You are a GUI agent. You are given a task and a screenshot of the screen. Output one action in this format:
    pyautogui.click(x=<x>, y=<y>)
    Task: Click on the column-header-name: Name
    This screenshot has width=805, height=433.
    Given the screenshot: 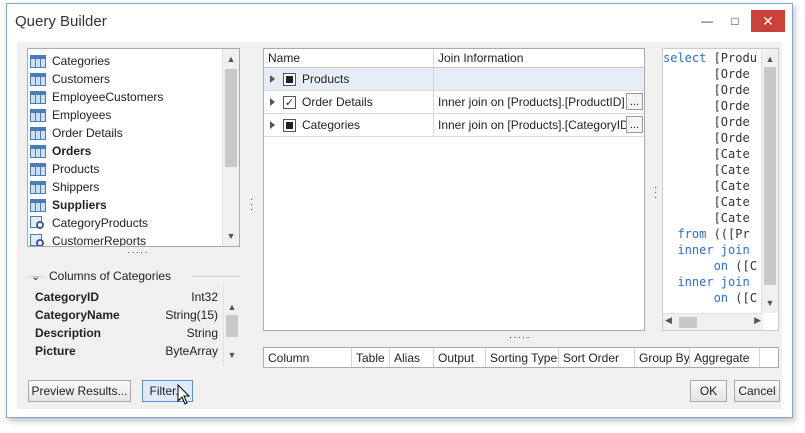 What is the action you would take?
    pyautogui.click(x=349, y=58)
    